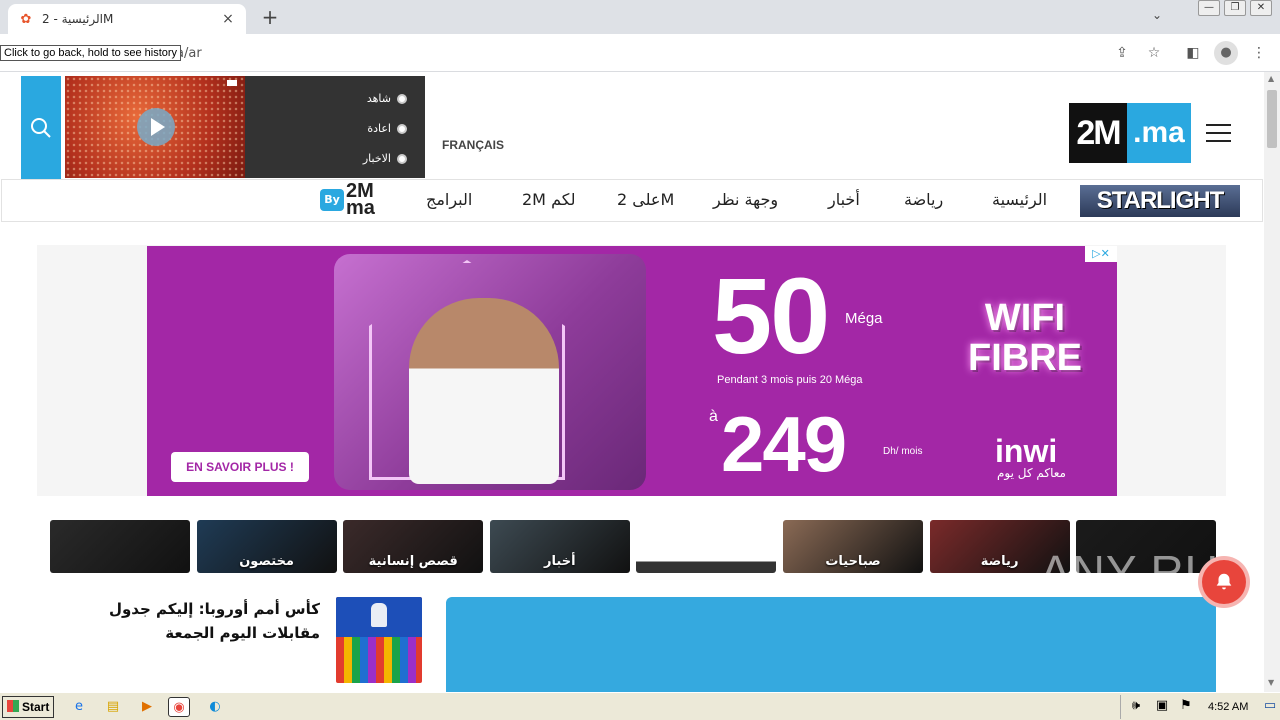 Image resolution: width=1280 pixels, height=720 pixels. I want to click on nav-item-opinion: وجهة نظر, so click(745, 199).